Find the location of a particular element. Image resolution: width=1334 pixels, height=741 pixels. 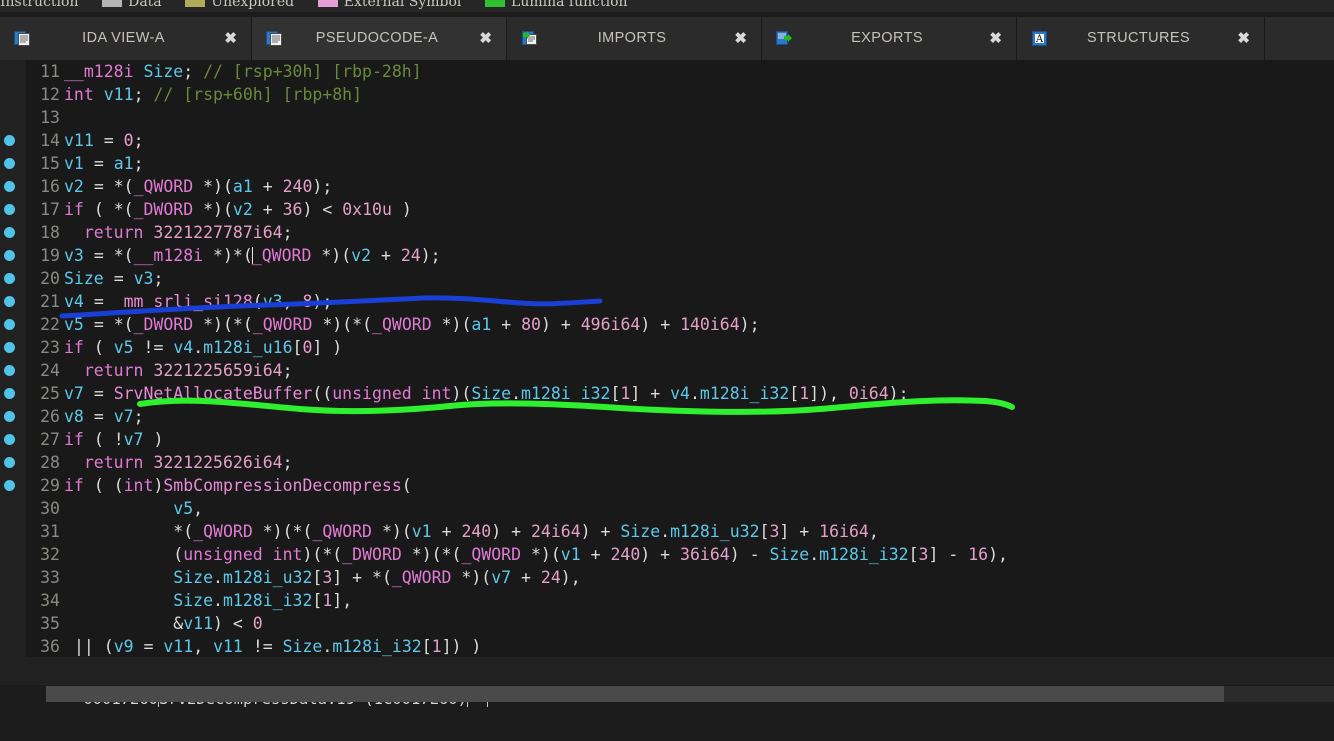

code-text: &v11) < 0 is located at coordinates (218, 623).